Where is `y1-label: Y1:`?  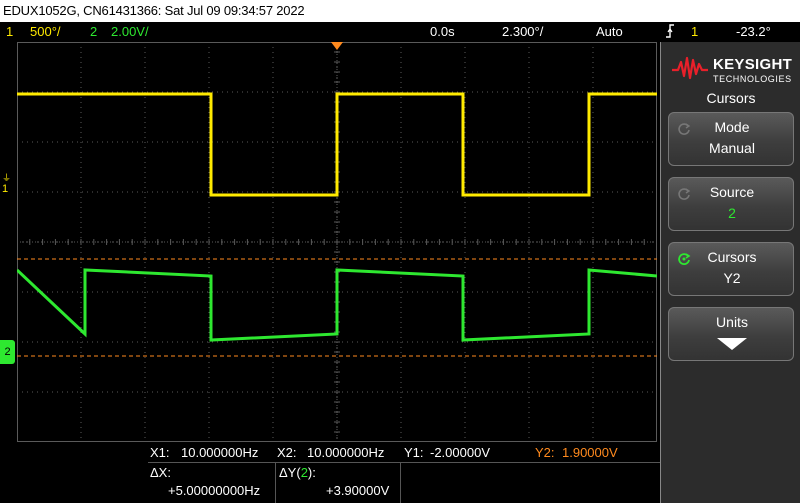 y1-label: Y1: is located at coordinates (414, 452).